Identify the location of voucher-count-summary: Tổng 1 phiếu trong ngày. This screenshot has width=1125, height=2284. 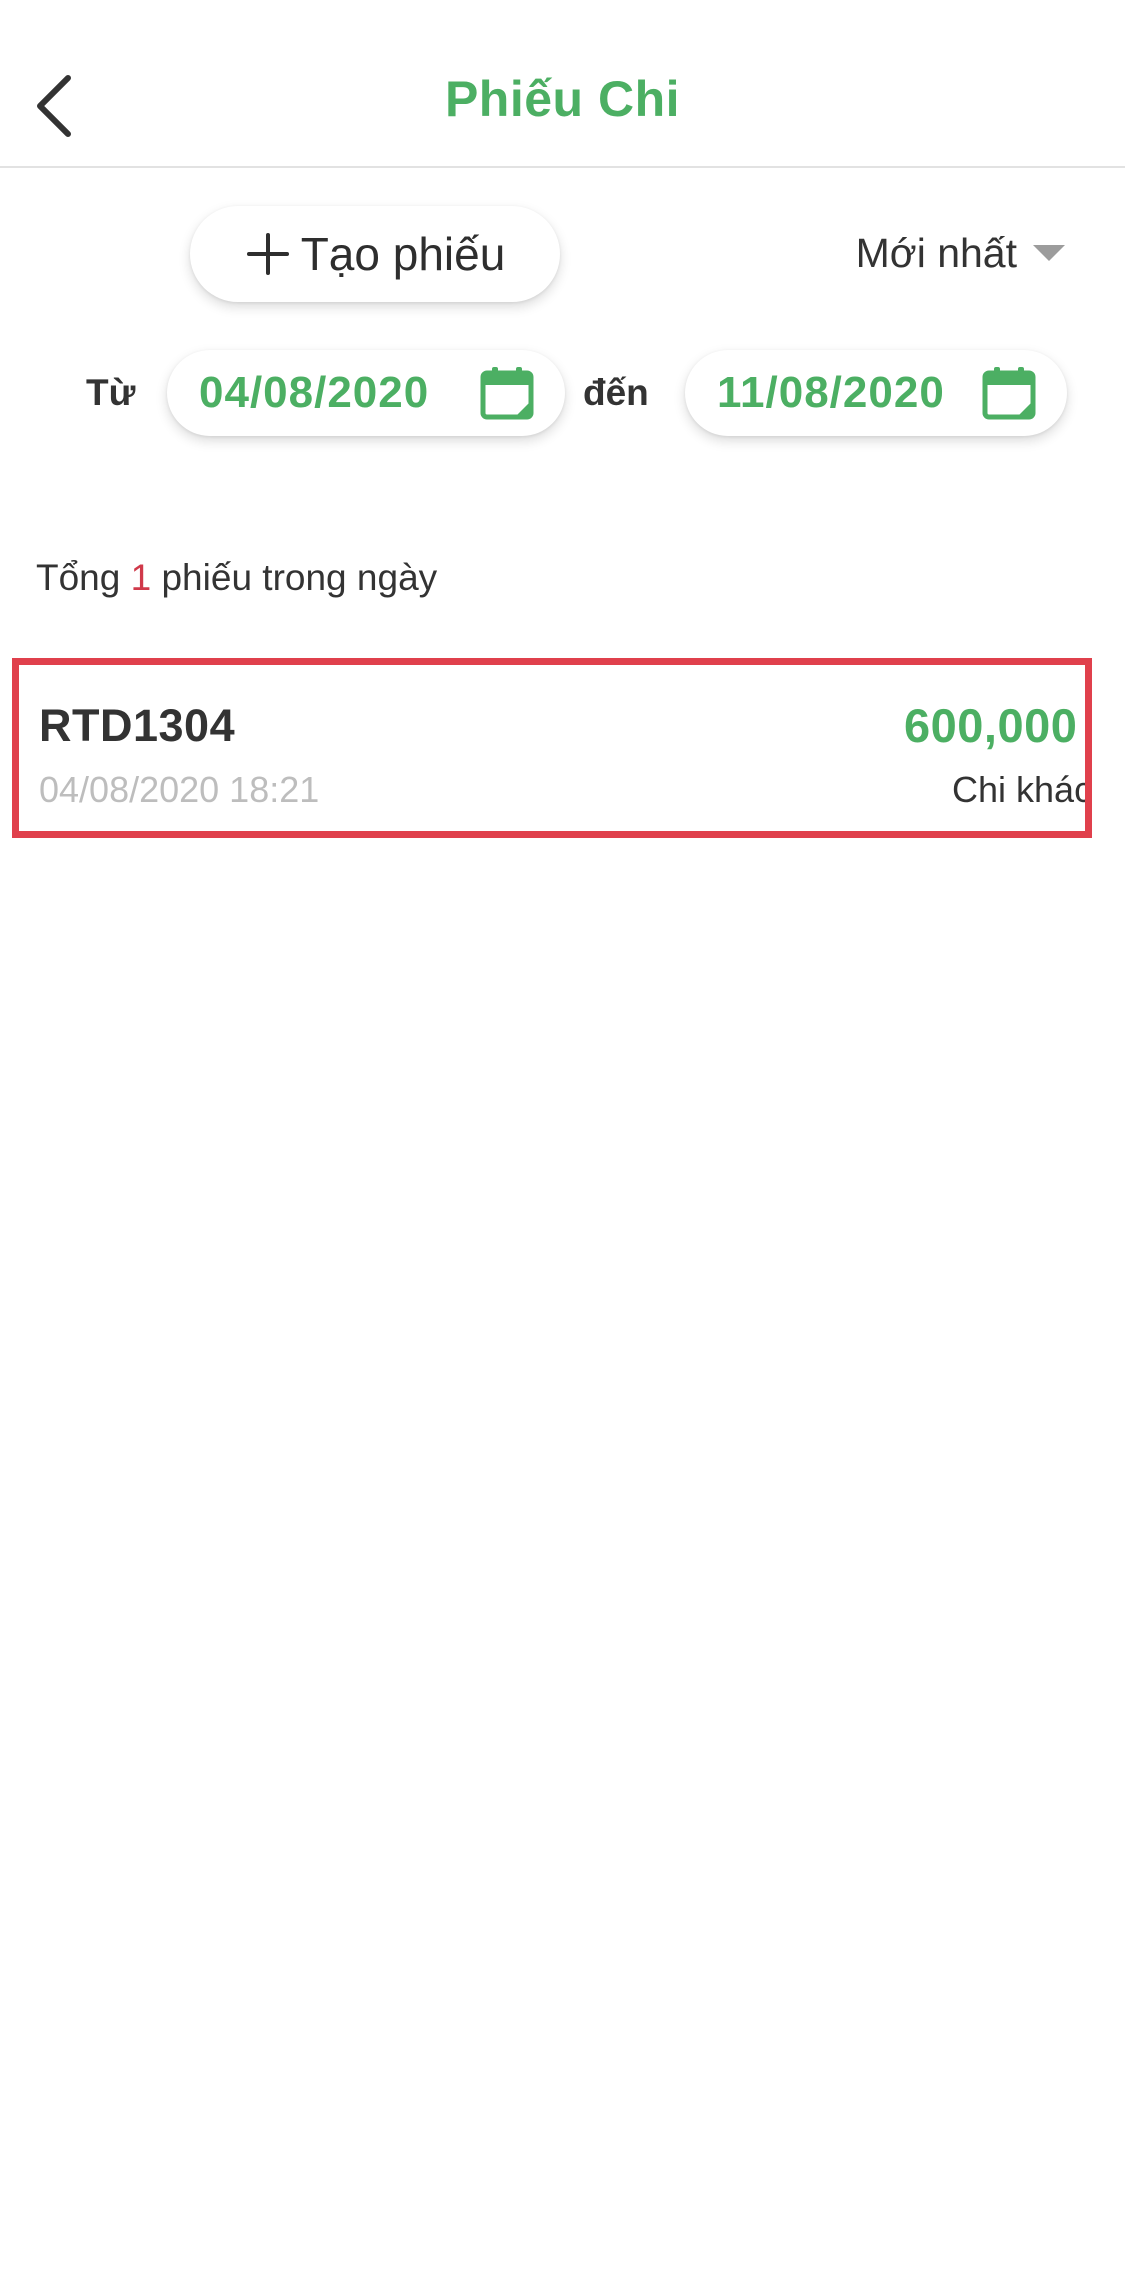
(236, 578).